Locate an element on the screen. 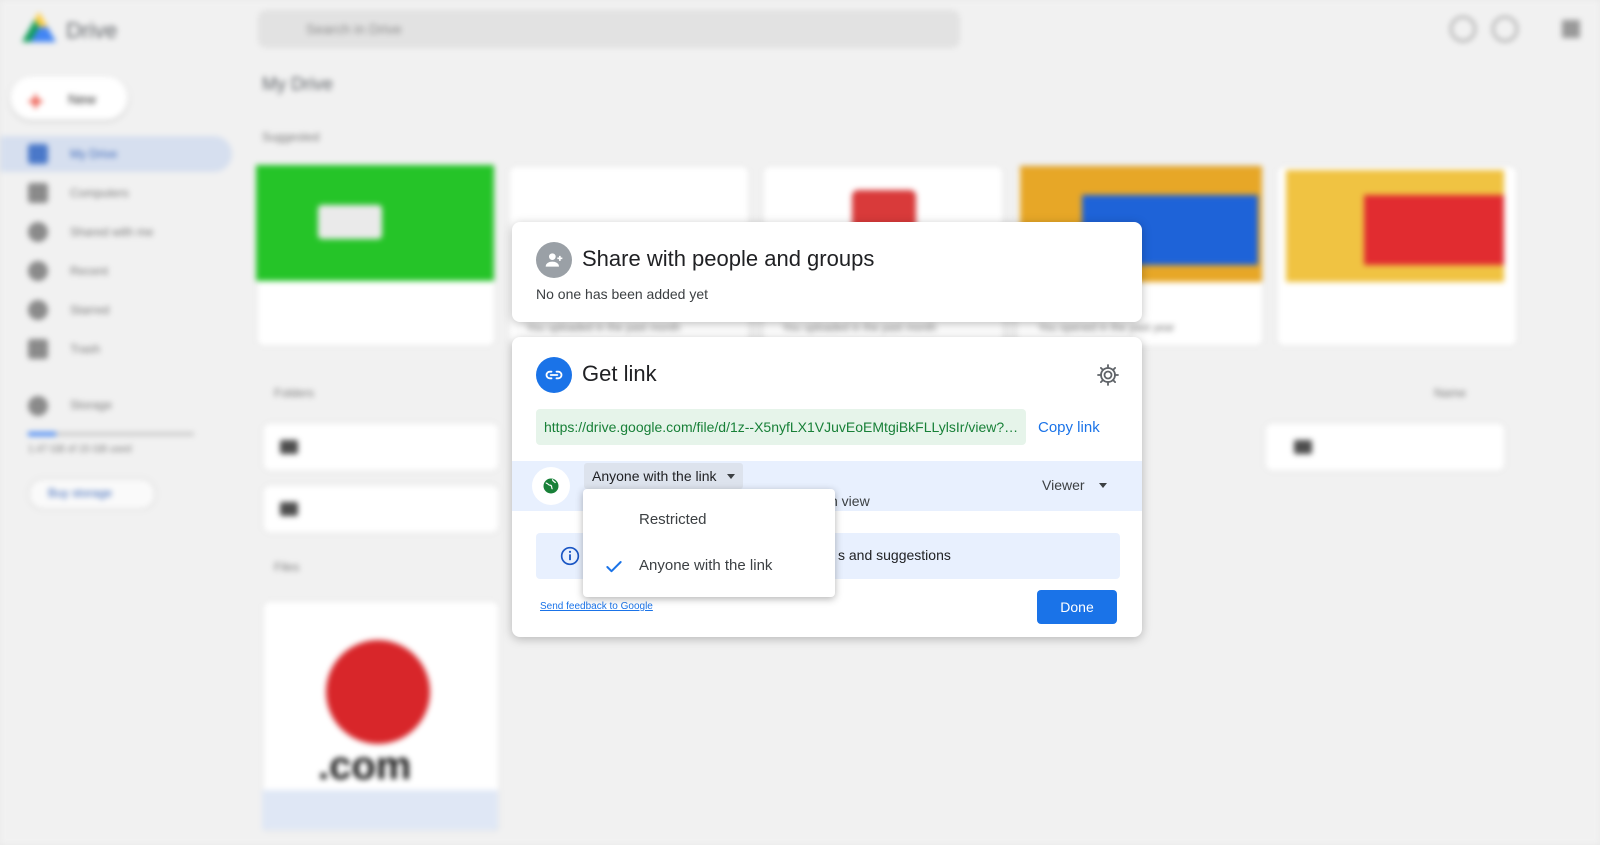 The image size is (1600, 845). share-panel-title: Share with people and groups is located at coordinates (728, 258).